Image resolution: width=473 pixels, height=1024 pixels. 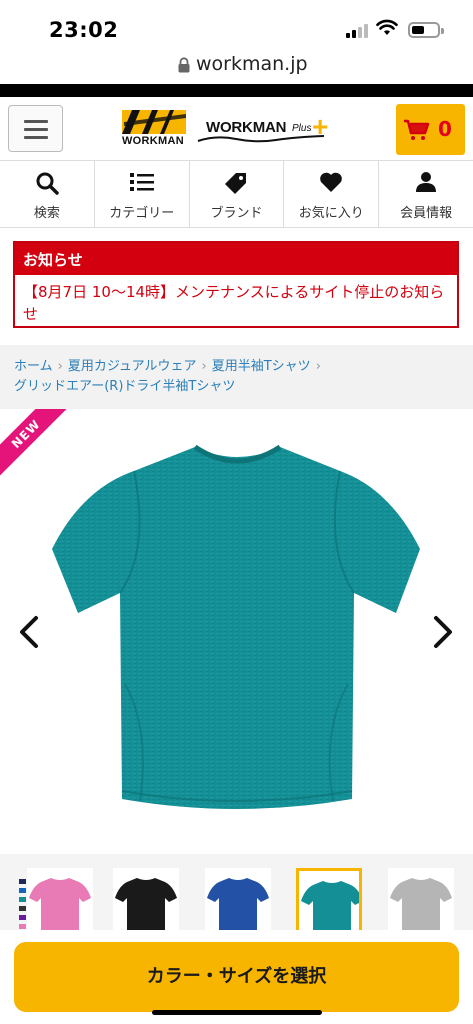 I want to click on browser-url-bar: workman.jp, so click(x=236, y=67).